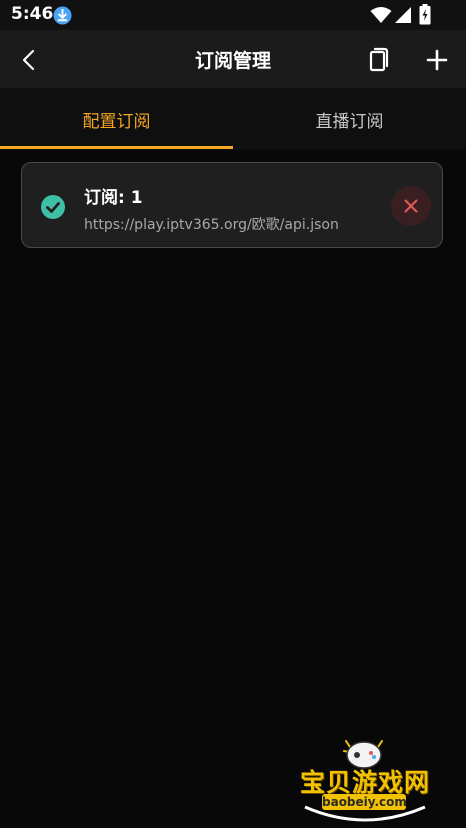  I want to click on delete-button, so click(411, 206).